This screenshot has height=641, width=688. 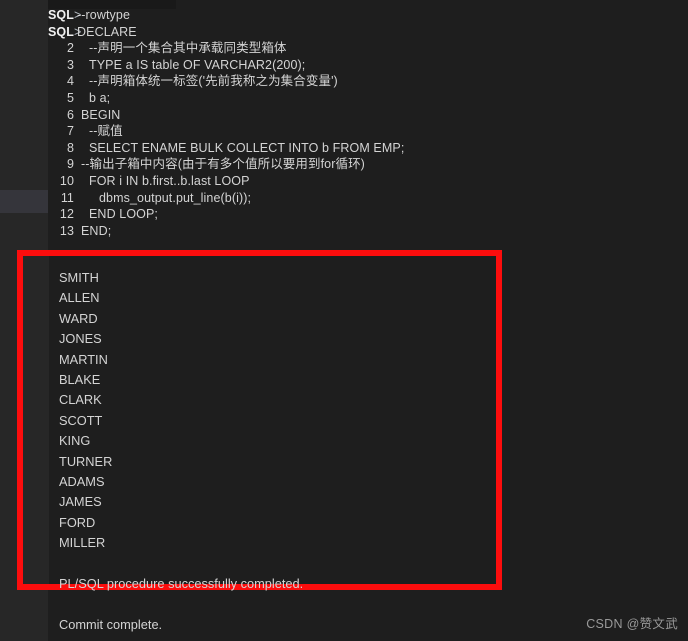 I want to click on code-text: --rowtype, so click(x=103, y=15).